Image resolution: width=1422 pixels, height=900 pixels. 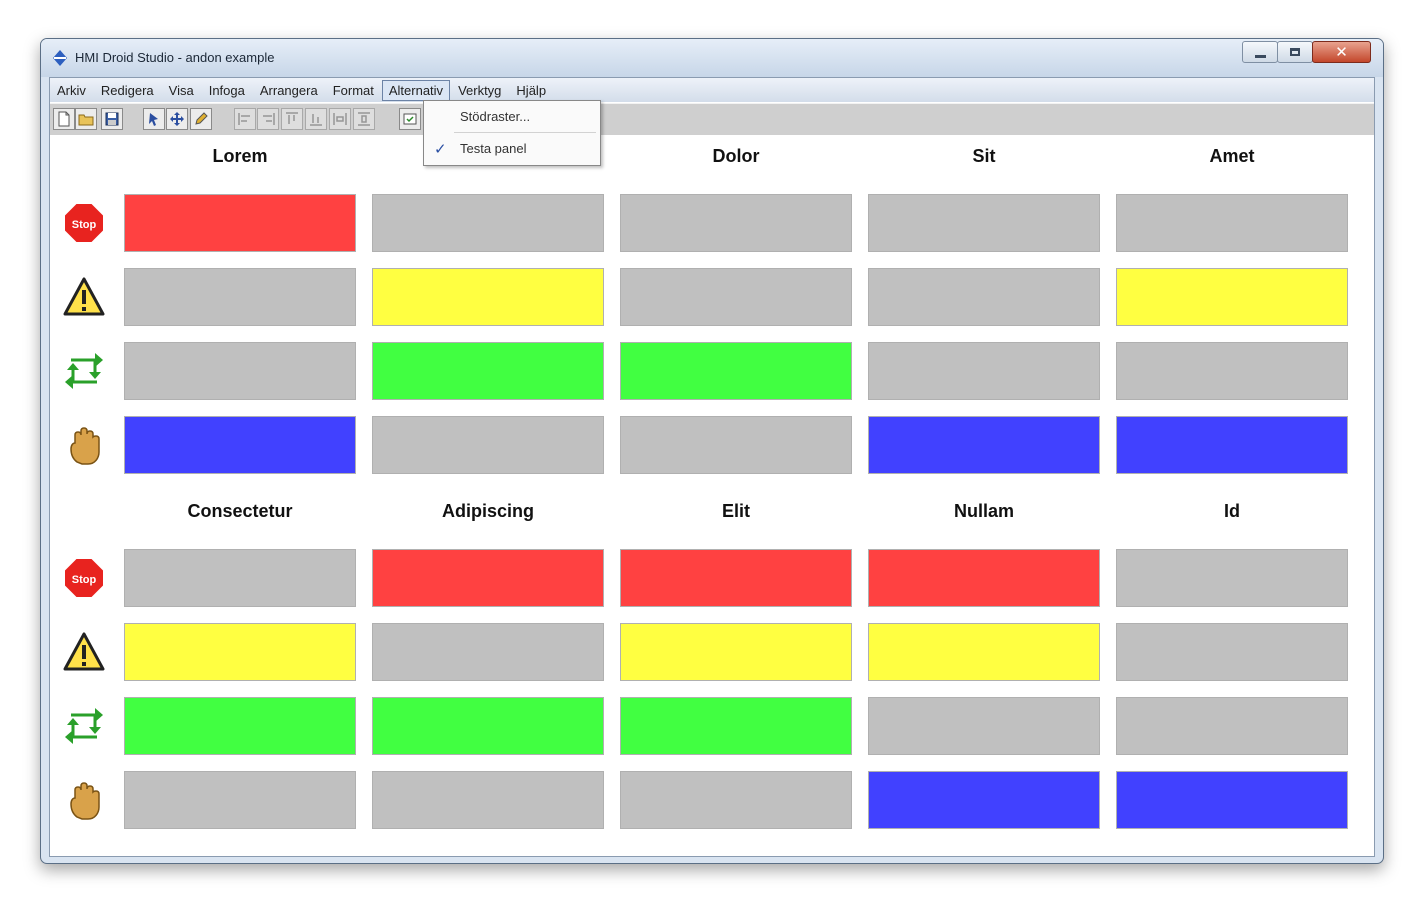 I want to click on edit-tool-icon, so click(x=201, y=118).